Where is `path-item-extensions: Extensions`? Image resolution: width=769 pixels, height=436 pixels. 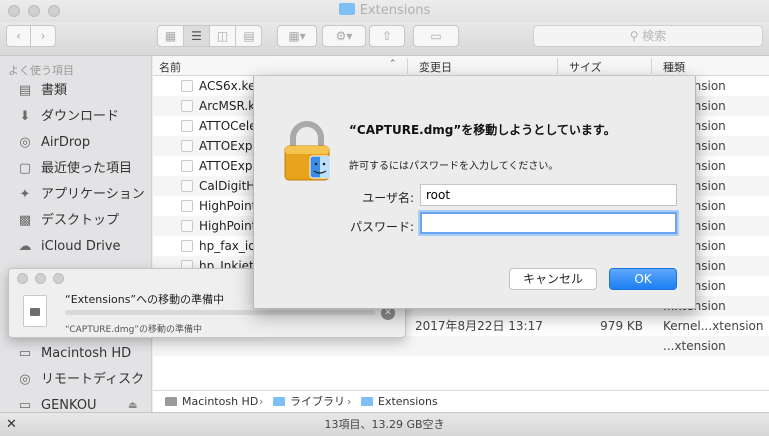
path-item-extensions: Extensions is located at coordinates (399, 401).